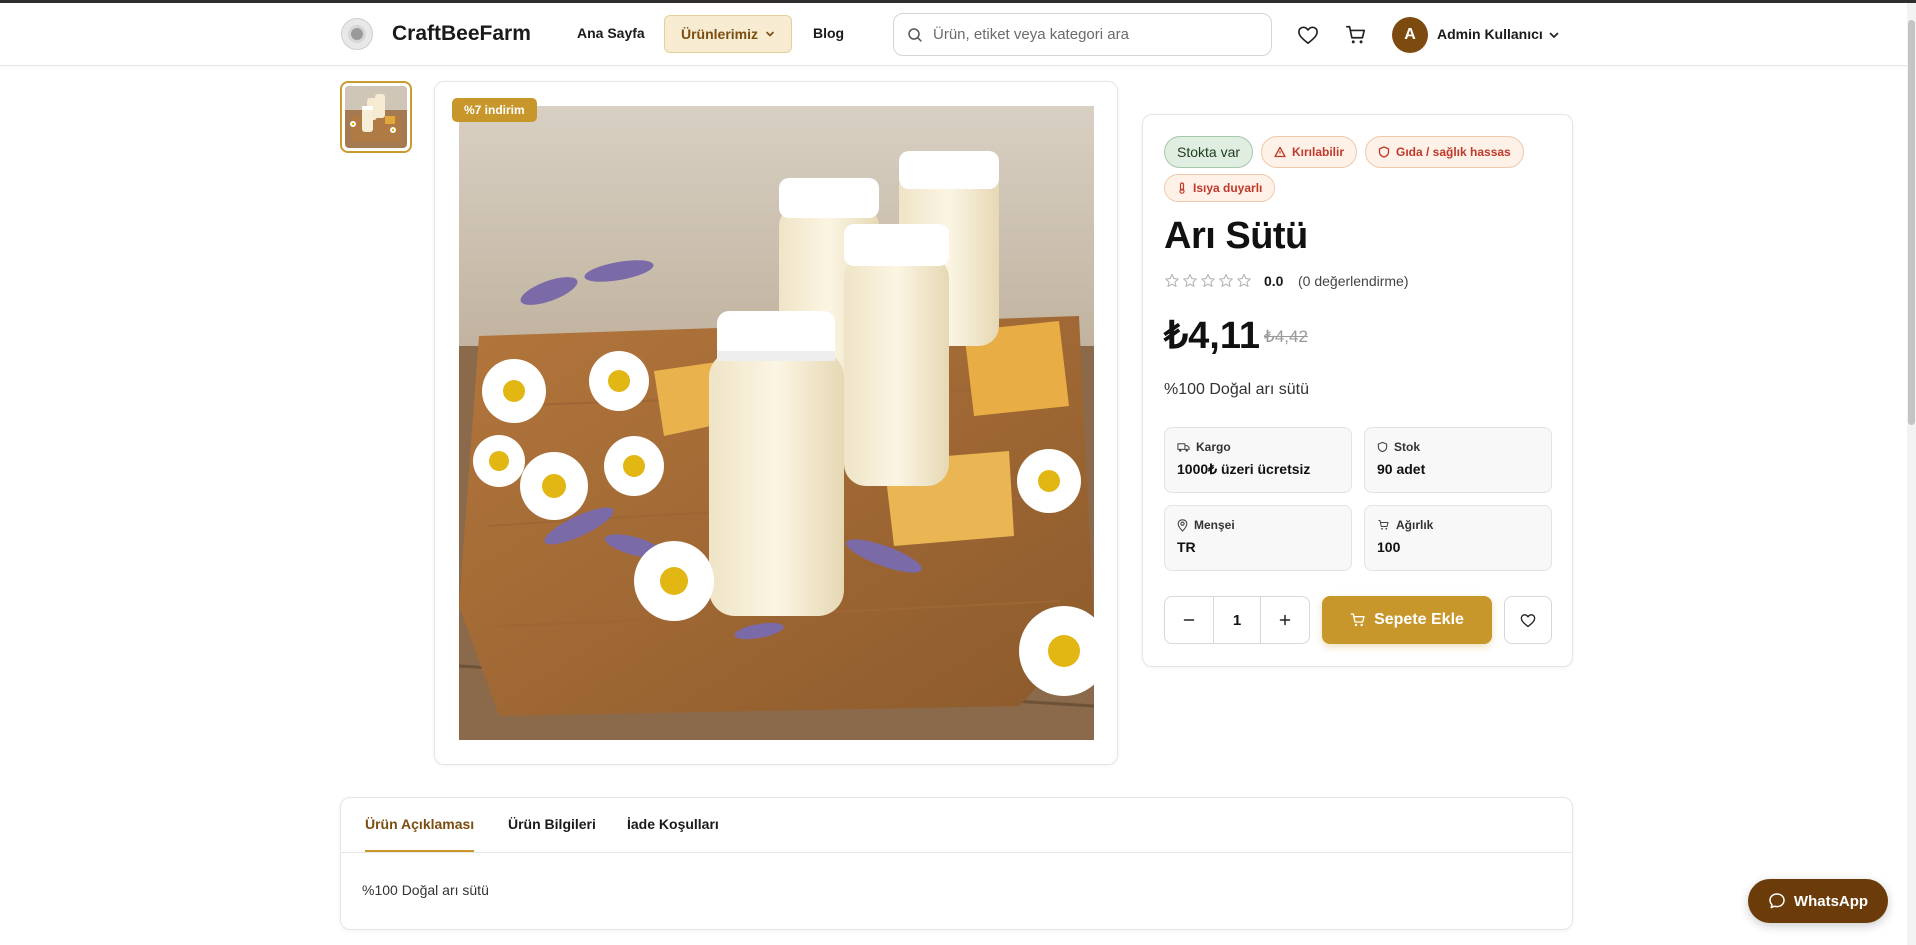  I want to click on plus-icon, so click(1285, 620).